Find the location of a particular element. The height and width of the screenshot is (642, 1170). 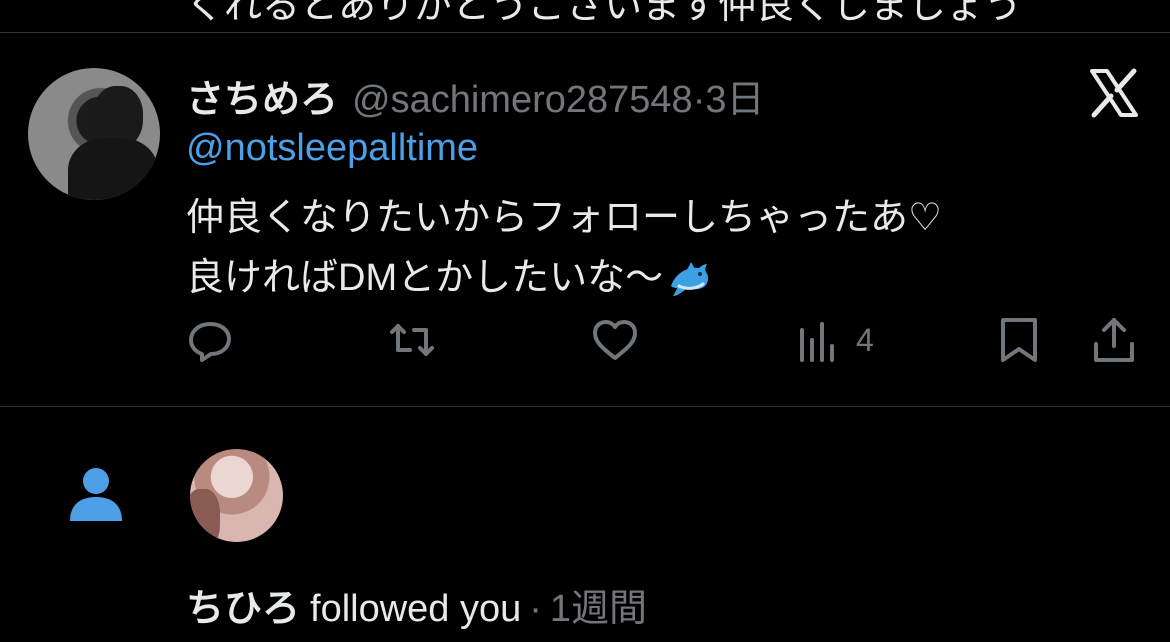

follow-action-text: followed you is located at coordinates (416, 609).